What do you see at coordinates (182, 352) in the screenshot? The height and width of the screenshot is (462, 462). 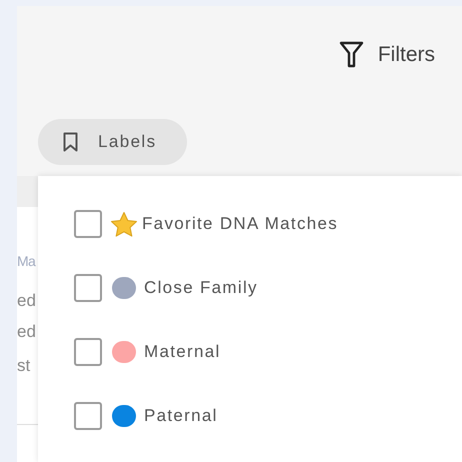 I see `label-option: Maternal` at bounding box center [182, 352].